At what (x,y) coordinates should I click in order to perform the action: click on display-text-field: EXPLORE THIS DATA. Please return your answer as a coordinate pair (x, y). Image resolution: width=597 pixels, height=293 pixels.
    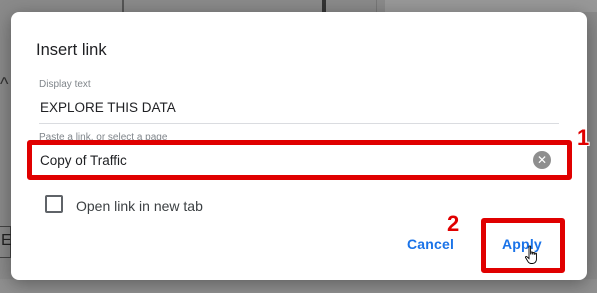
    Looking at the image, I should click on (108, 107).